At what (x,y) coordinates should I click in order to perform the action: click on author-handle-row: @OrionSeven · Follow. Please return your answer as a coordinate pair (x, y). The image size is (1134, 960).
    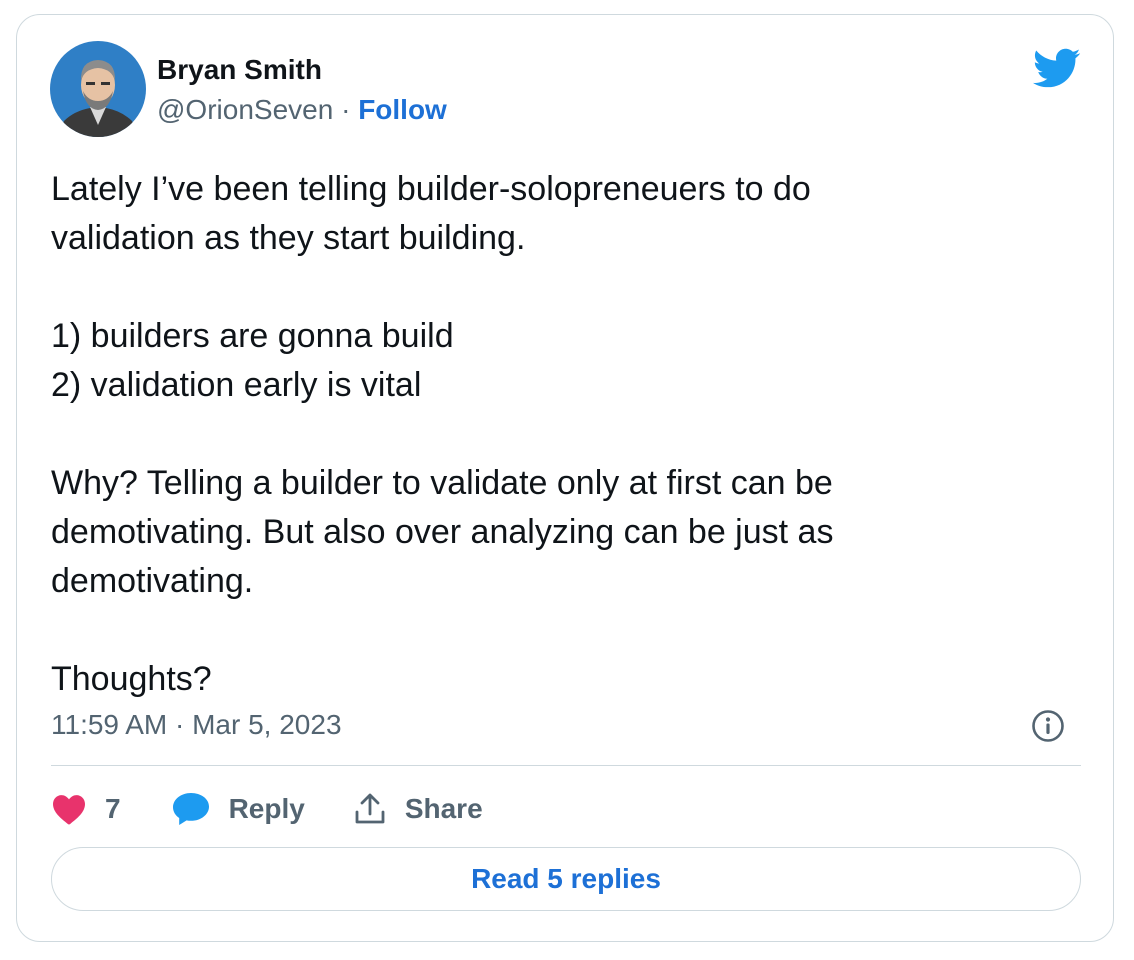
    Looking at the image, I should click on (302, 110).